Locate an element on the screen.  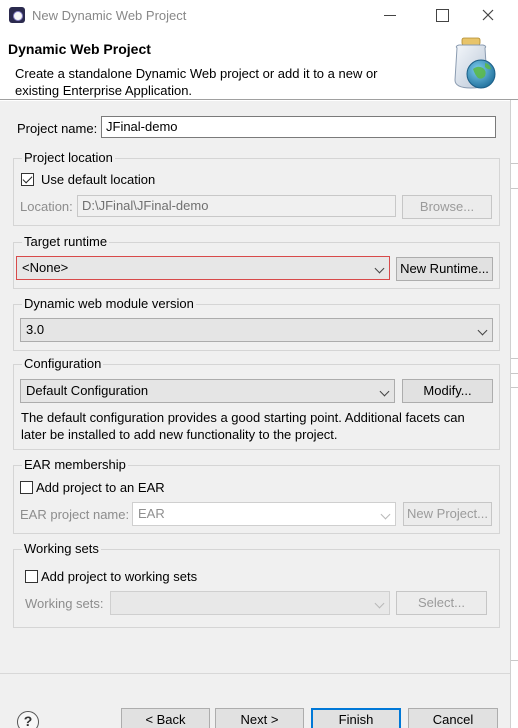
add-to-ear-checkbox is located at coordinates (26, 487).